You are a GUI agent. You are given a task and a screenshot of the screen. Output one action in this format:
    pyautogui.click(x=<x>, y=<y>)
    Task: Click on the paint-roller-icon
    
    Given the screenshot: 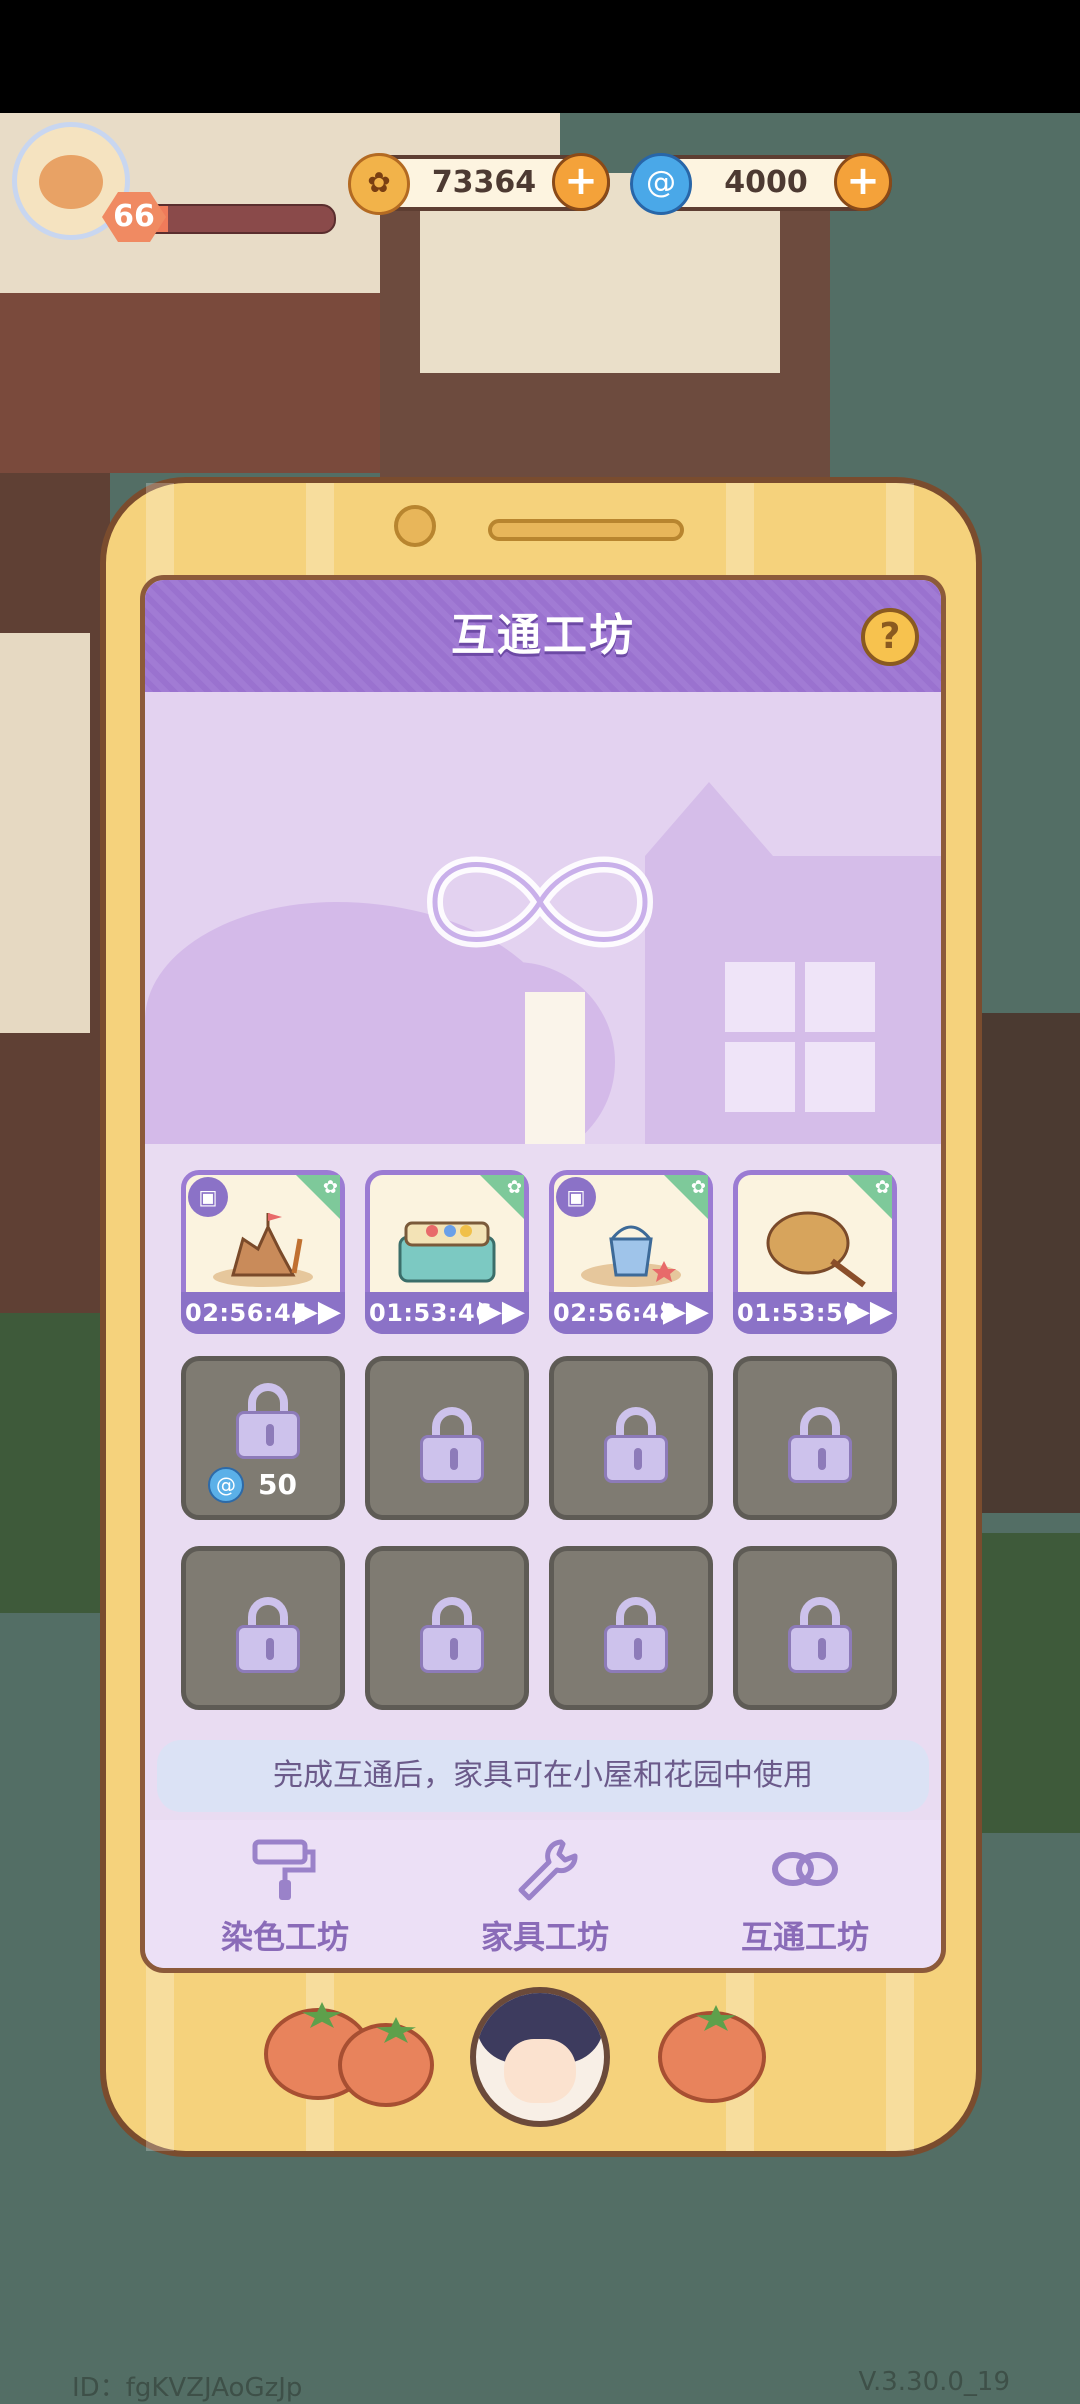 What is the action you would take?
    pyautogui.click(x=284, y=1869)
    